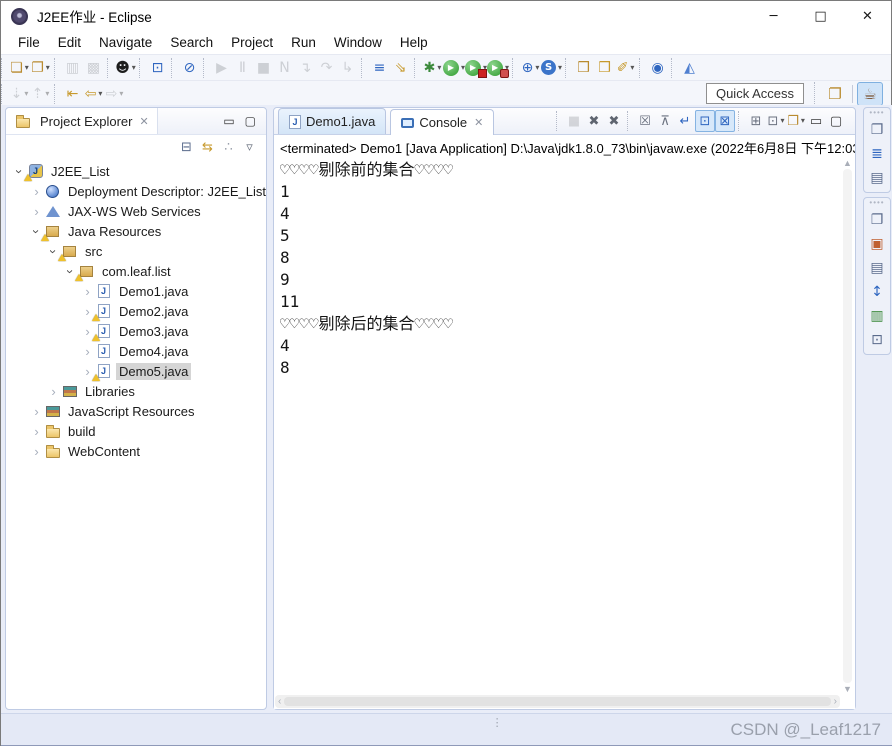  What do you see at coordinates (228, 147) in the screenshot?
I see `pe-view-menu-icon: ∴` at bounding box center [228, 147].